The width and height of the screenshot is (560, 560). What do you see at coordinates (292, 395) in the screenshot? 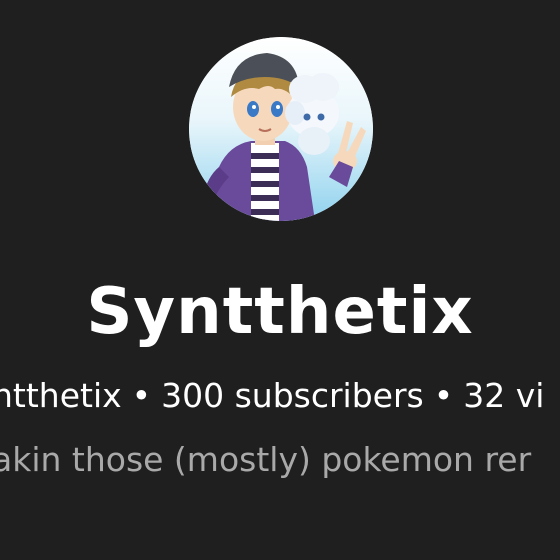
I see `subscriber-count: 300 subscribers` at bounding box center [292, 395].